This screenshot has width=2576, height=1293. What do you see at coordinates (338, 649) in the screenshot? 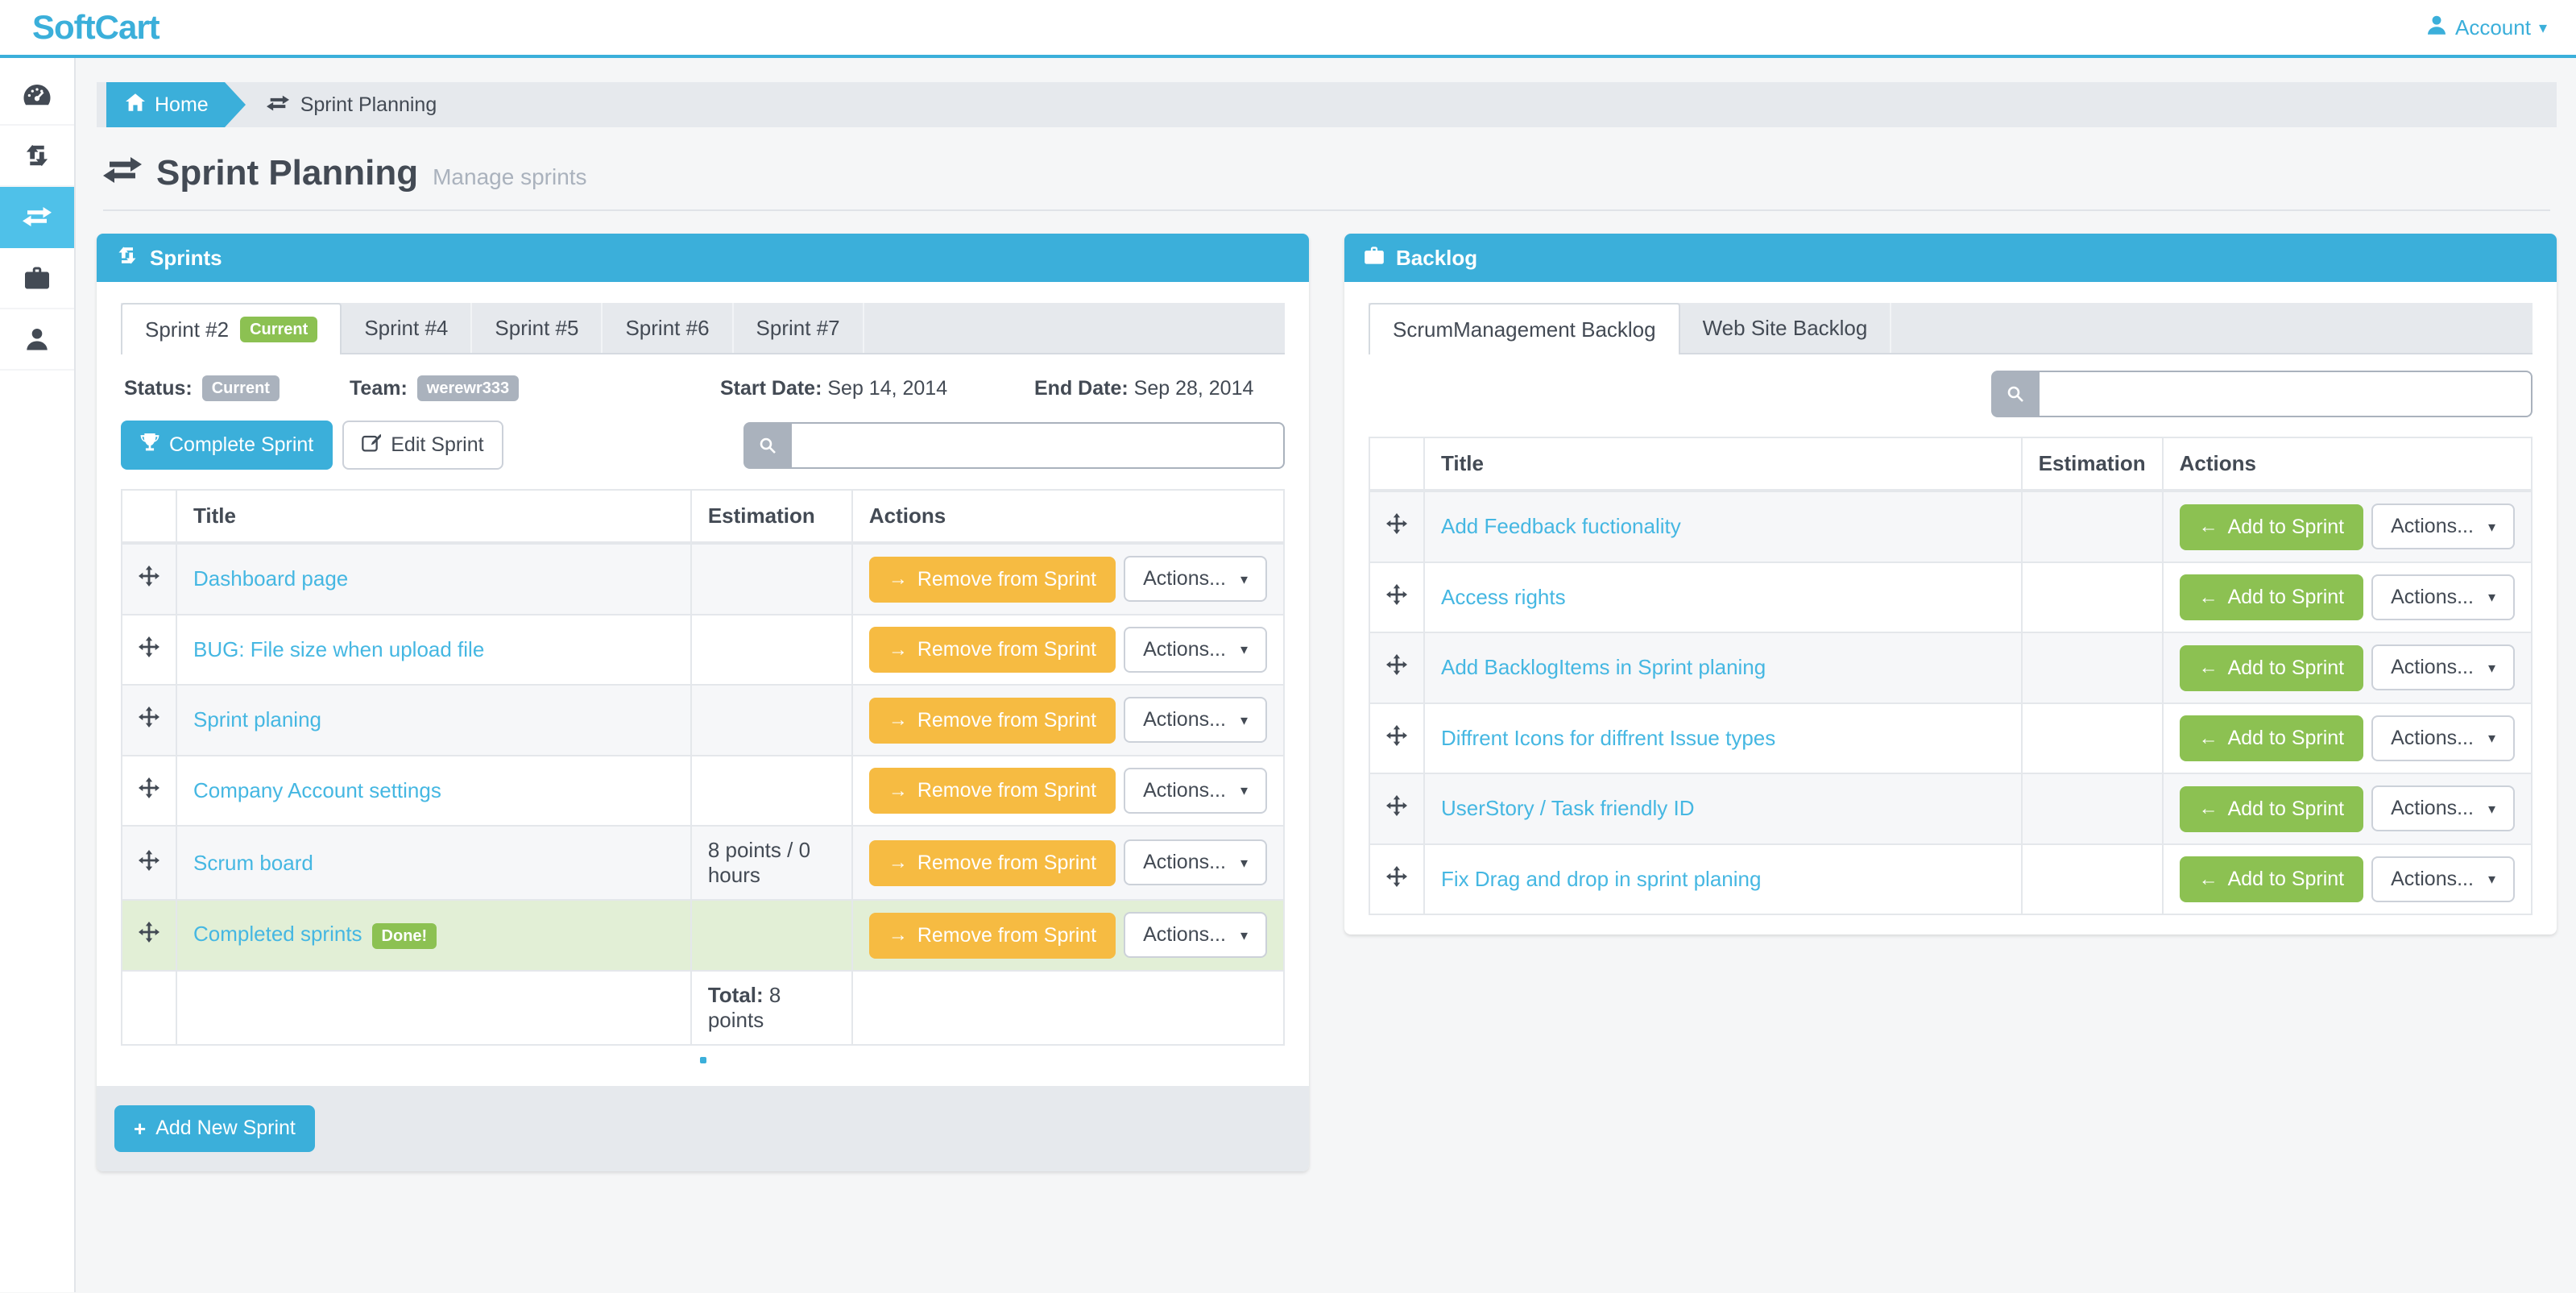
I see `item-title-link: BUG: File size when upload file` at bounding box center [338, 649].